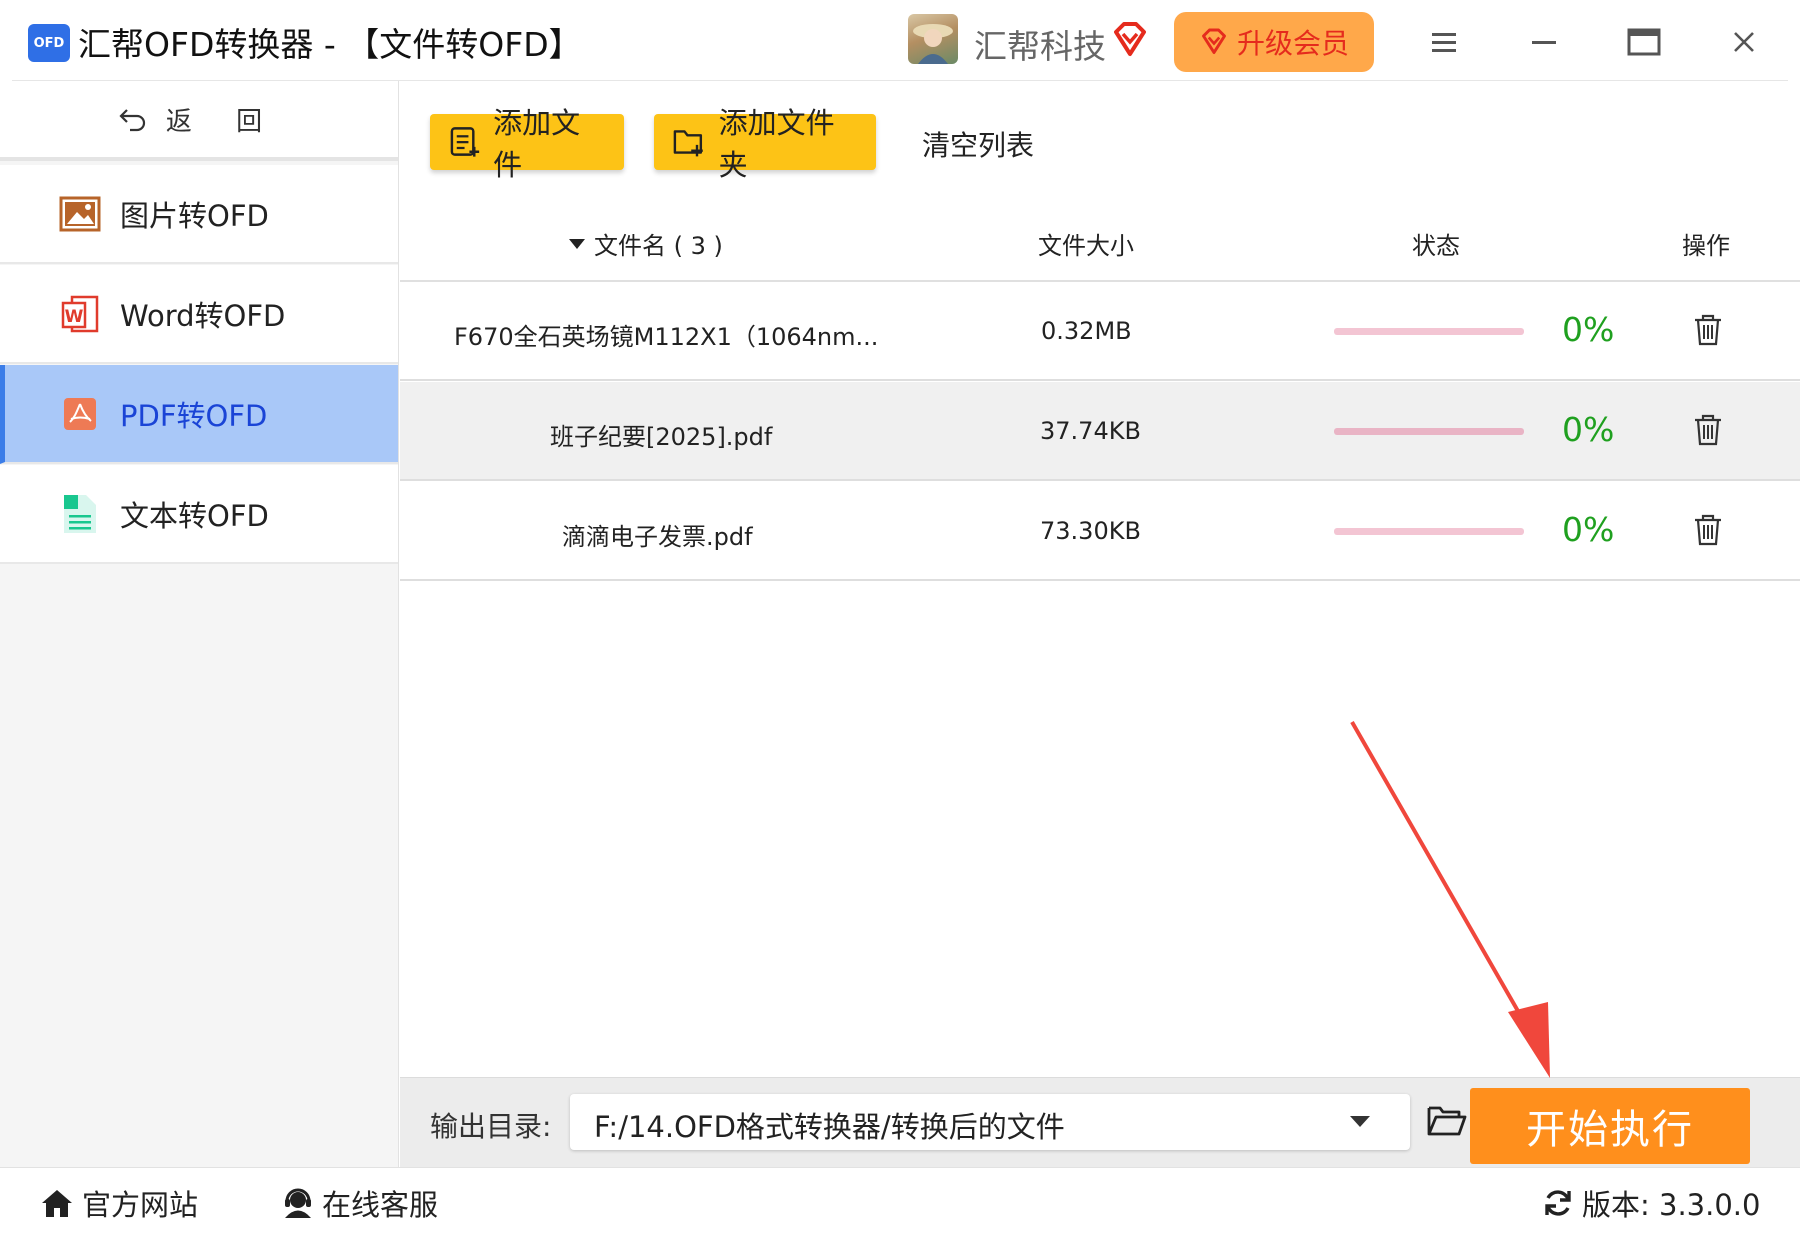 This screenshot has height=1235, width=1800. What do you see at coordinates (658, 246) in the screenshot?
I see `column-header-filename-label: 文件名 ( 3 )` at bounding box center [658, 246].